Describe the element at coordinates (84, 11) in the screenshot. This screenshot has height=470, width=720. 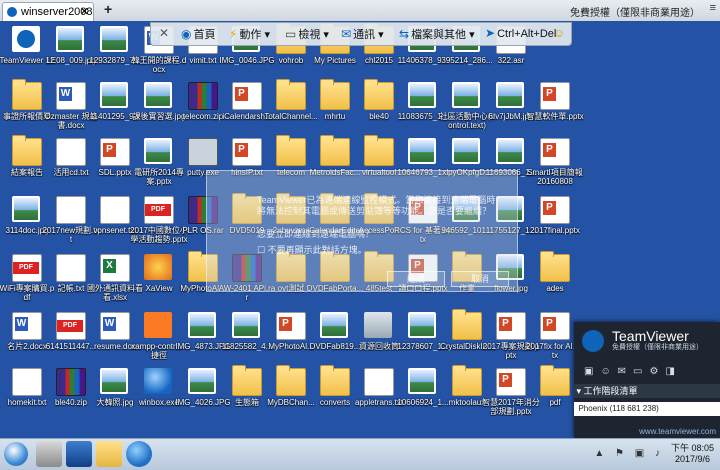
I see `close-tab-icon: ✕` at that location.